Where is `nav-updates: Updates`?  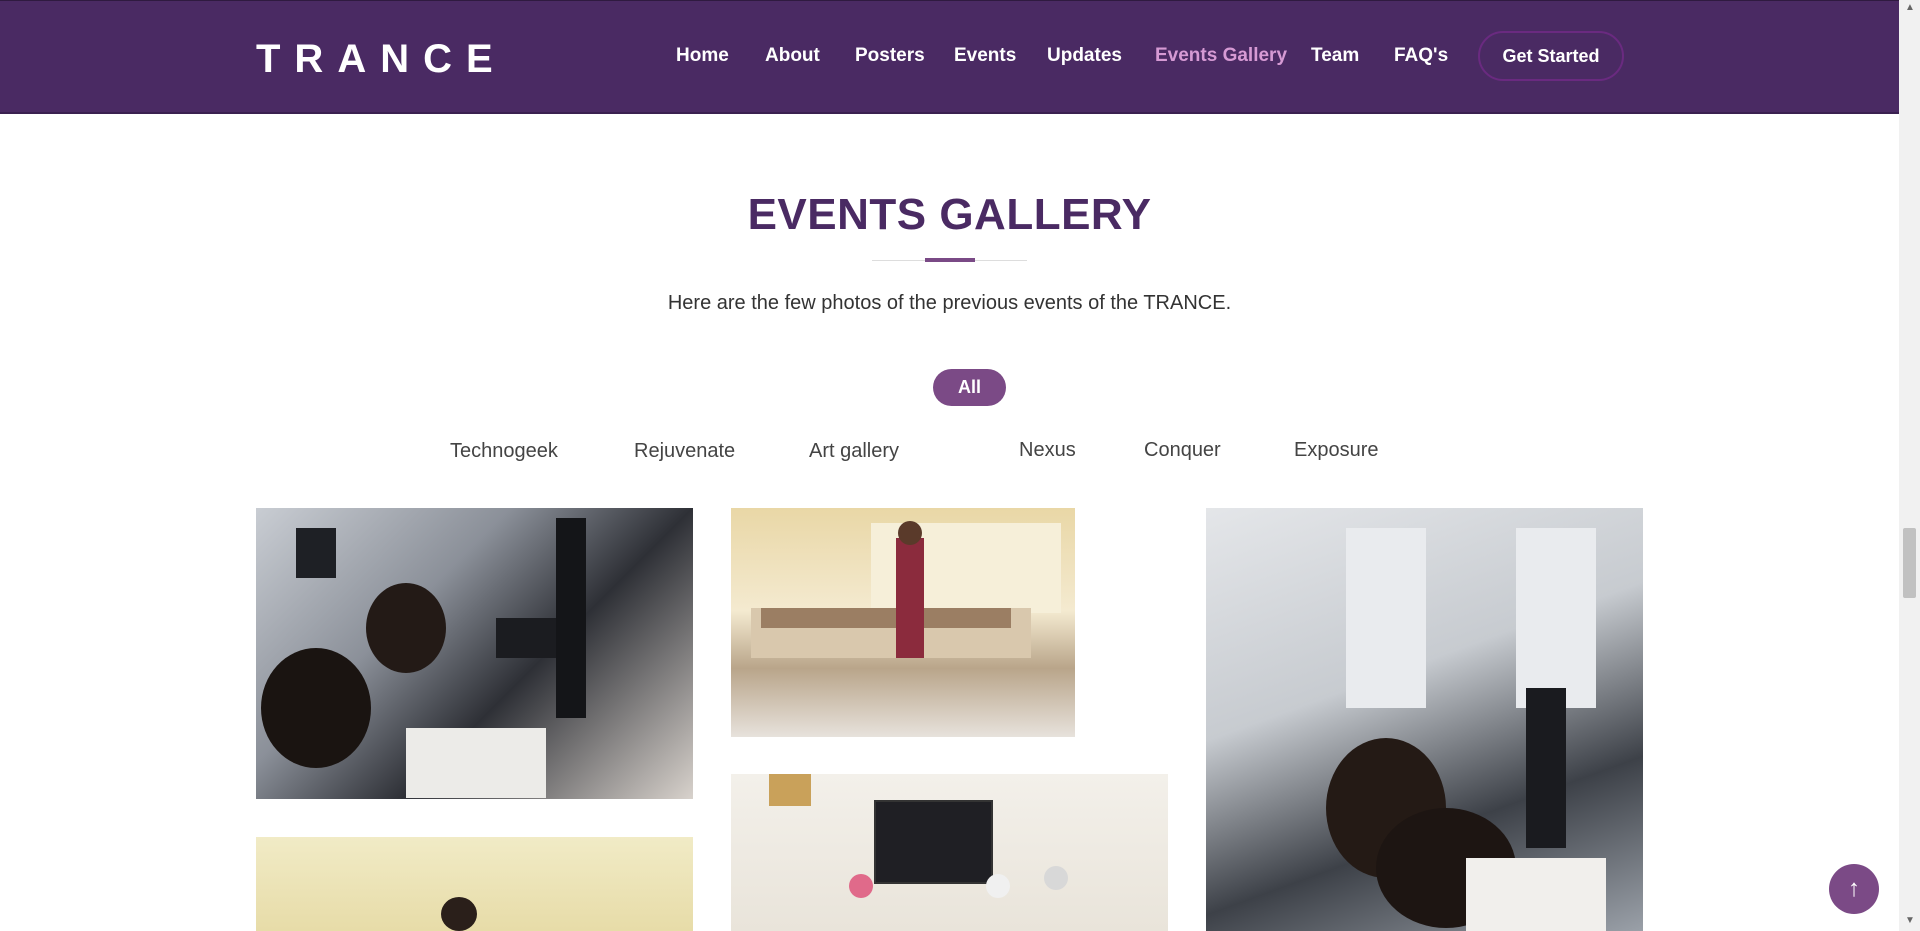 nav-updates: Updates is located at coordinates (1084, 56).